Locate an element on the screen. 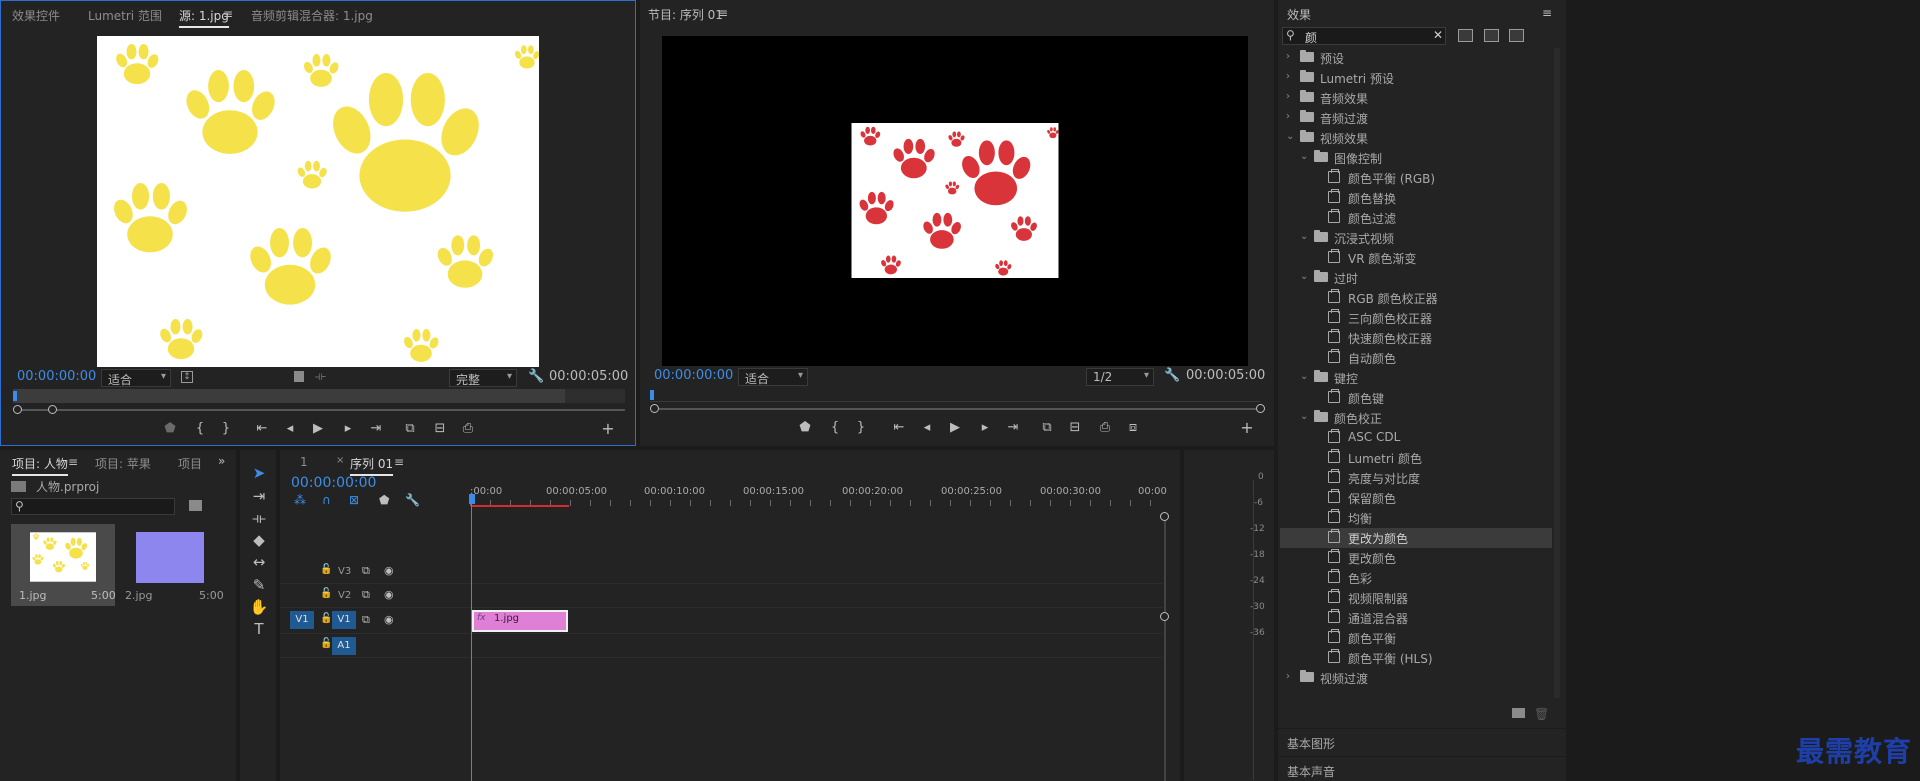  program-goto-out-button: ⇥ is located at coordinates (1013, 428).